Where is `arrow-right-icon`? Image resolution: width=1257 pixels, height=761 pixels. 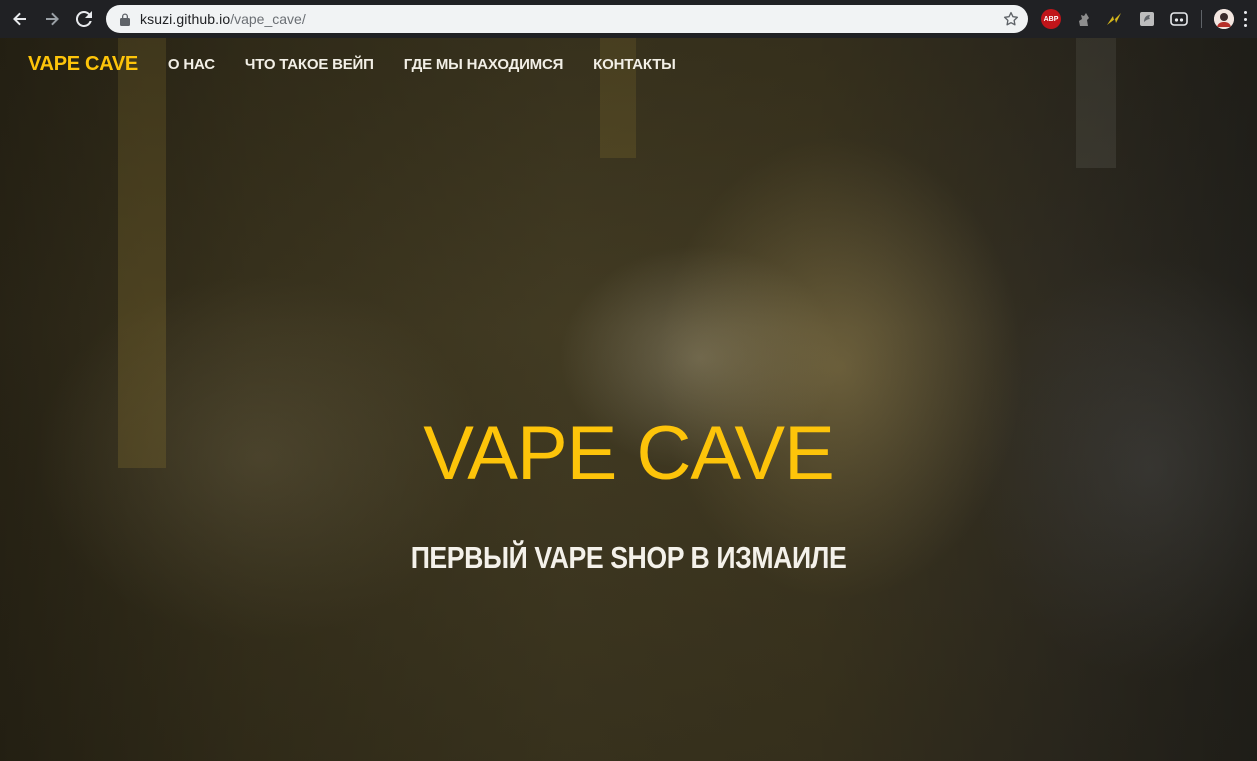 arrow-right-icon is located at coordinates (52, 19).